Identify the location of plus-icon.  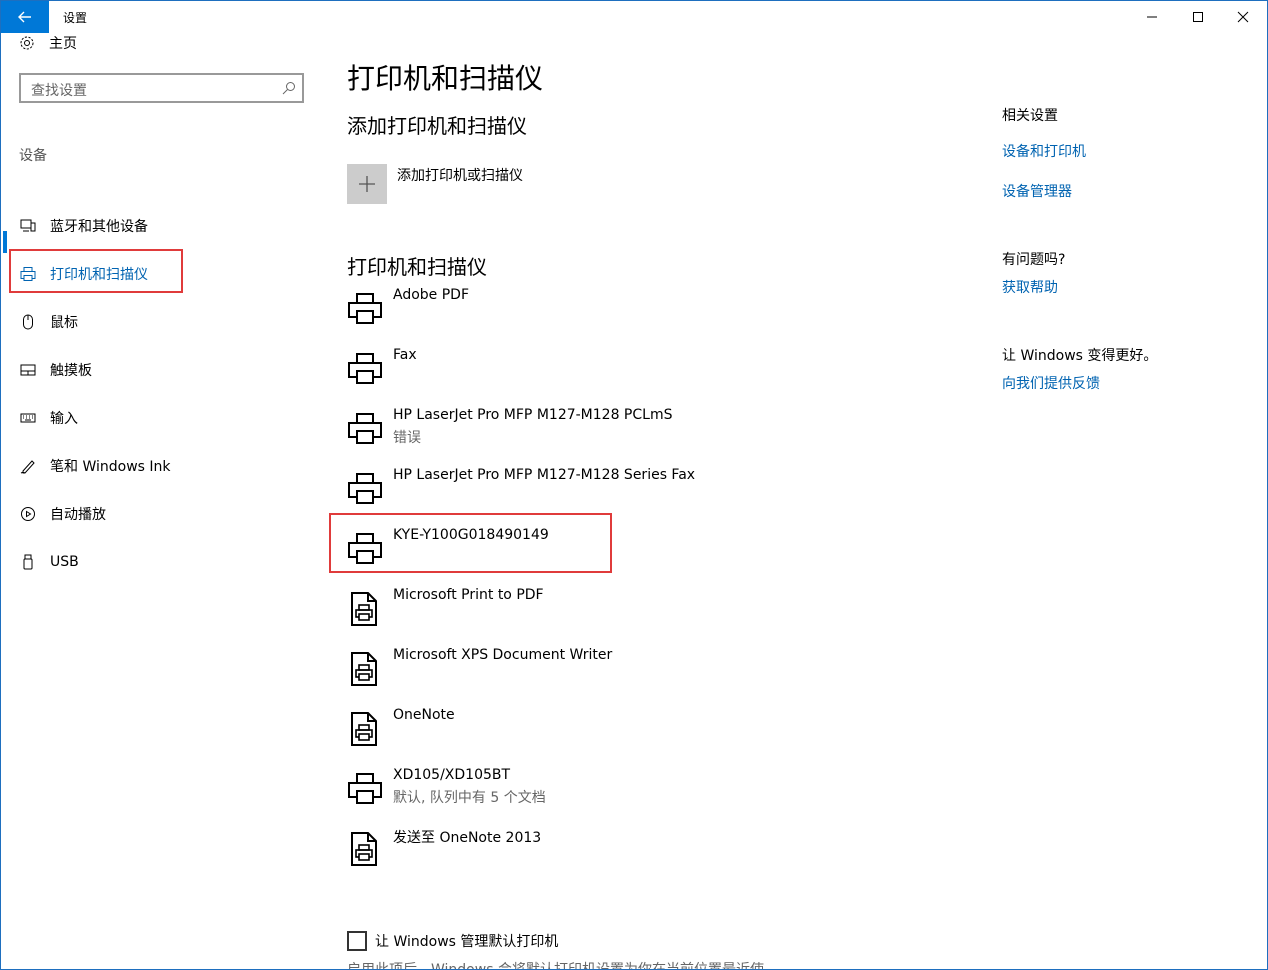
(367, 184).